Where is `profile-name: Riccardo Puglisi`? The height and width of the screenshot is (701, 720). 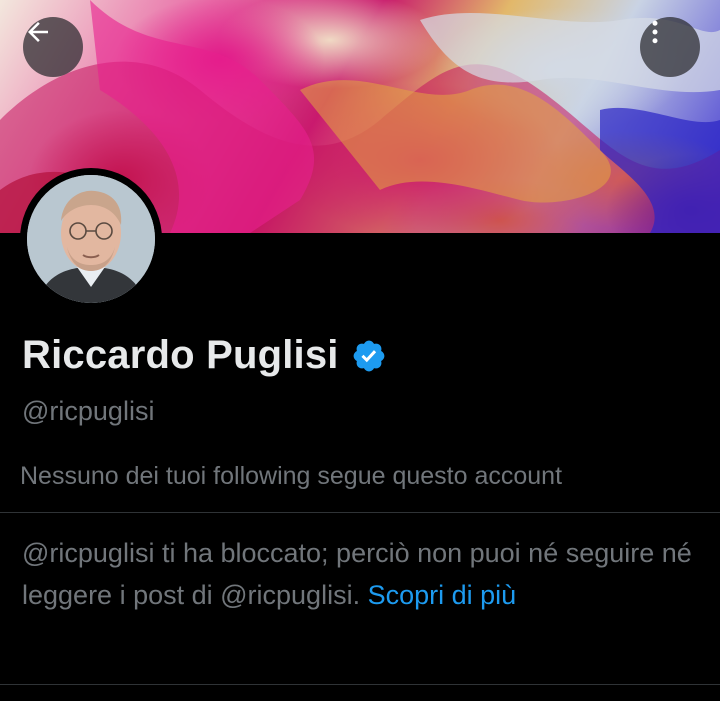 profile-name: Riccardo Puglisi is located at coordinates (180, 355).